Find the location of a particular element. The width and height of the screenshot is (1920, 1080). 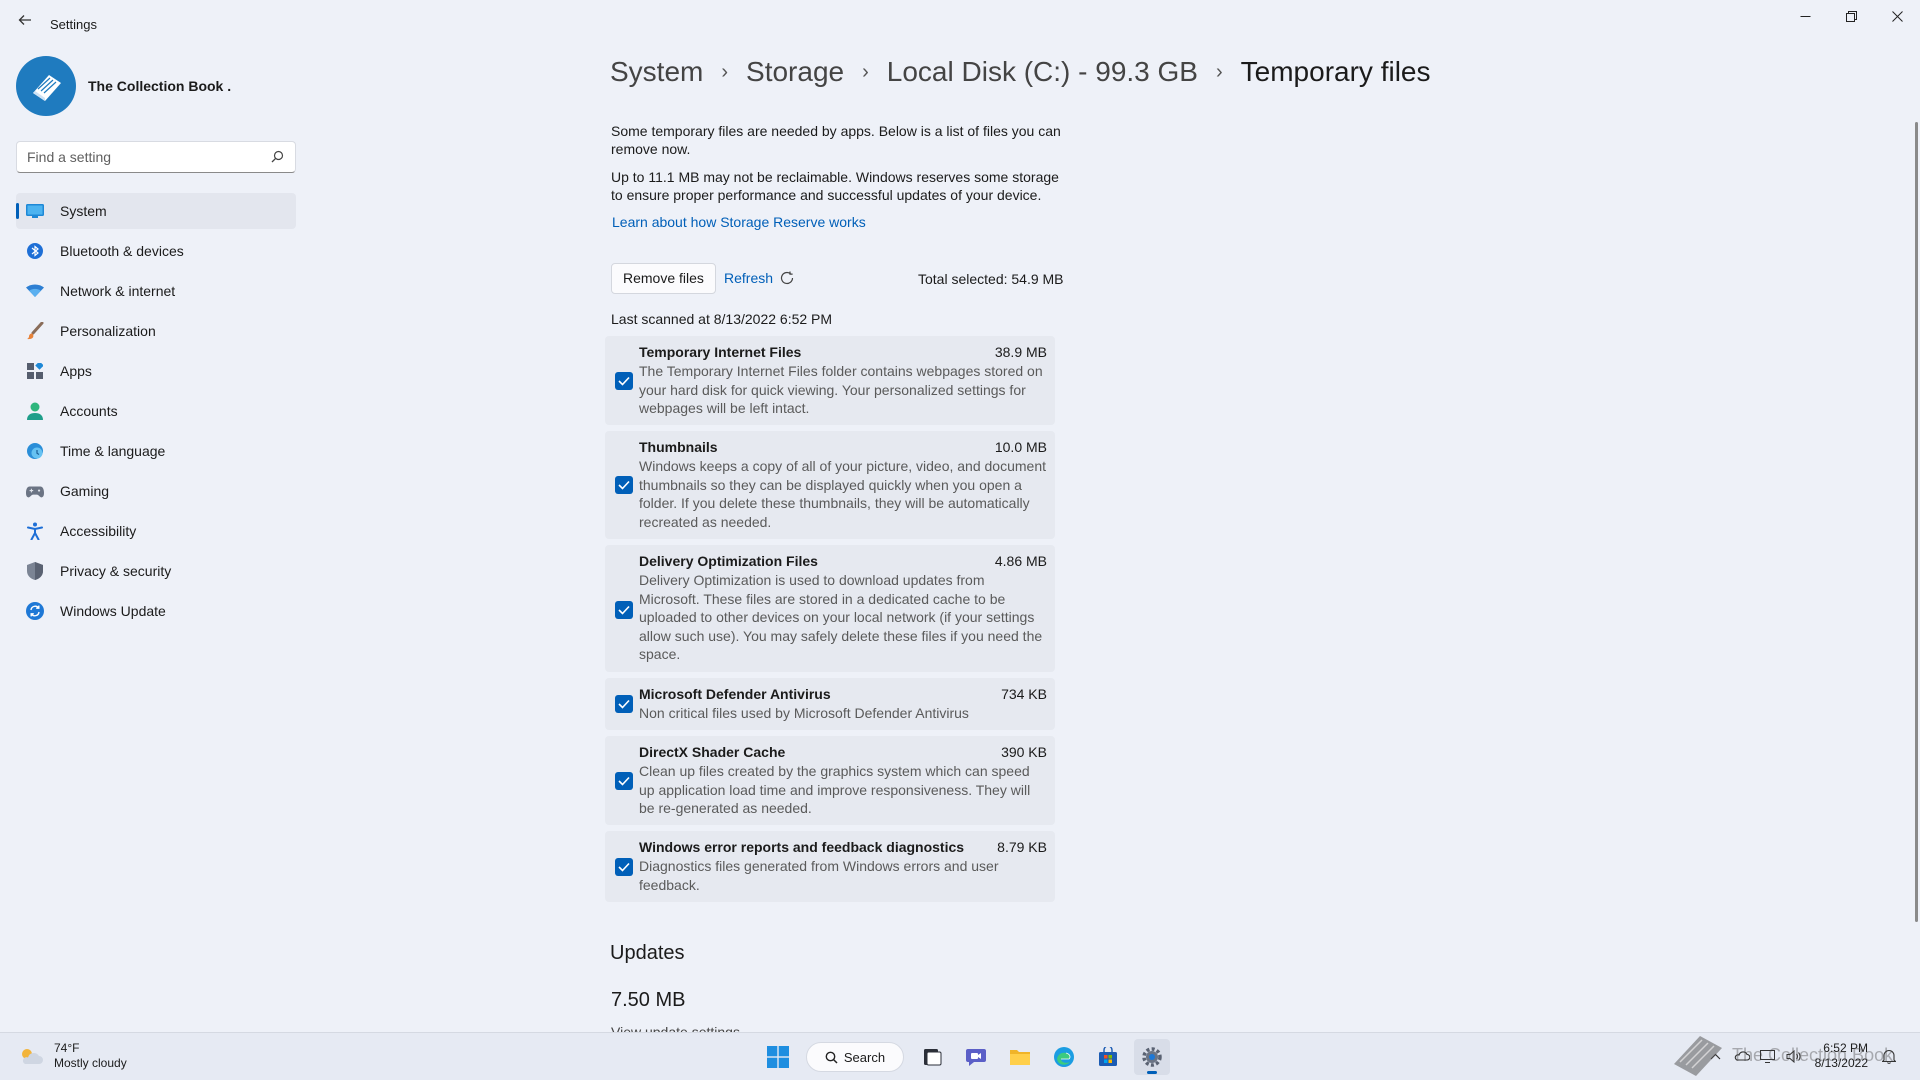

back-arrow-icon is located at coordinates (25, 23).